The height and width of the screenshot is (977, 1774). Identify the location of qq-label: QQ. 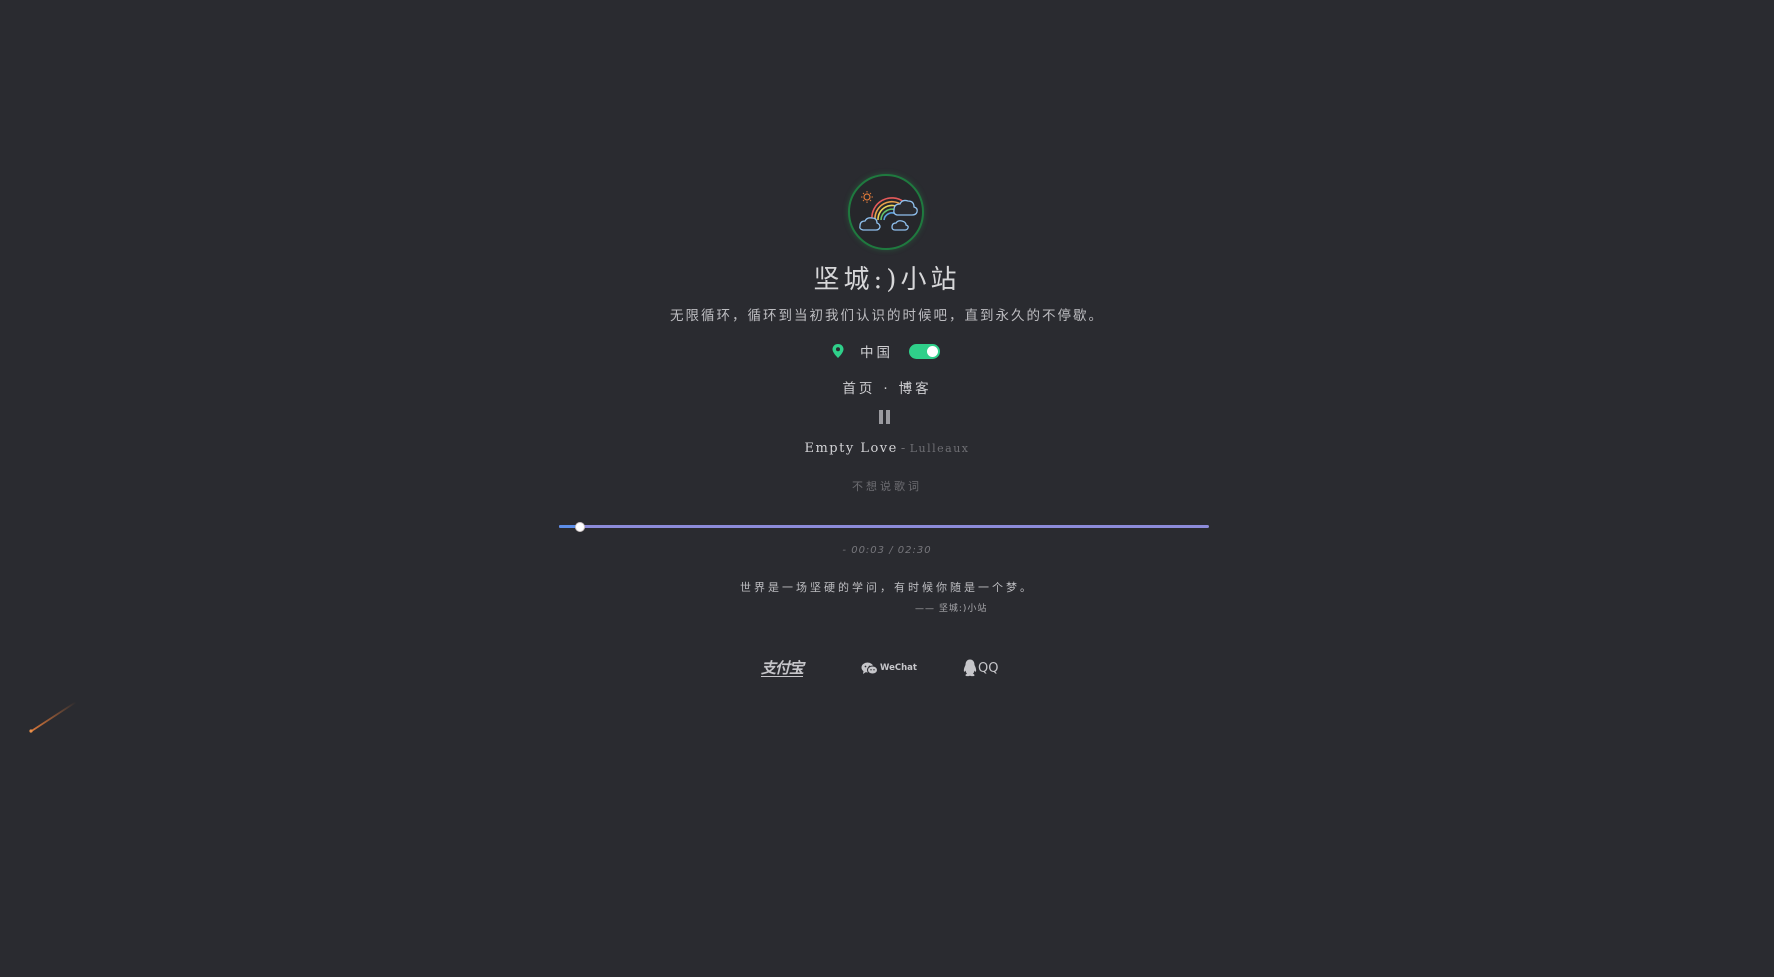
(988, 668).